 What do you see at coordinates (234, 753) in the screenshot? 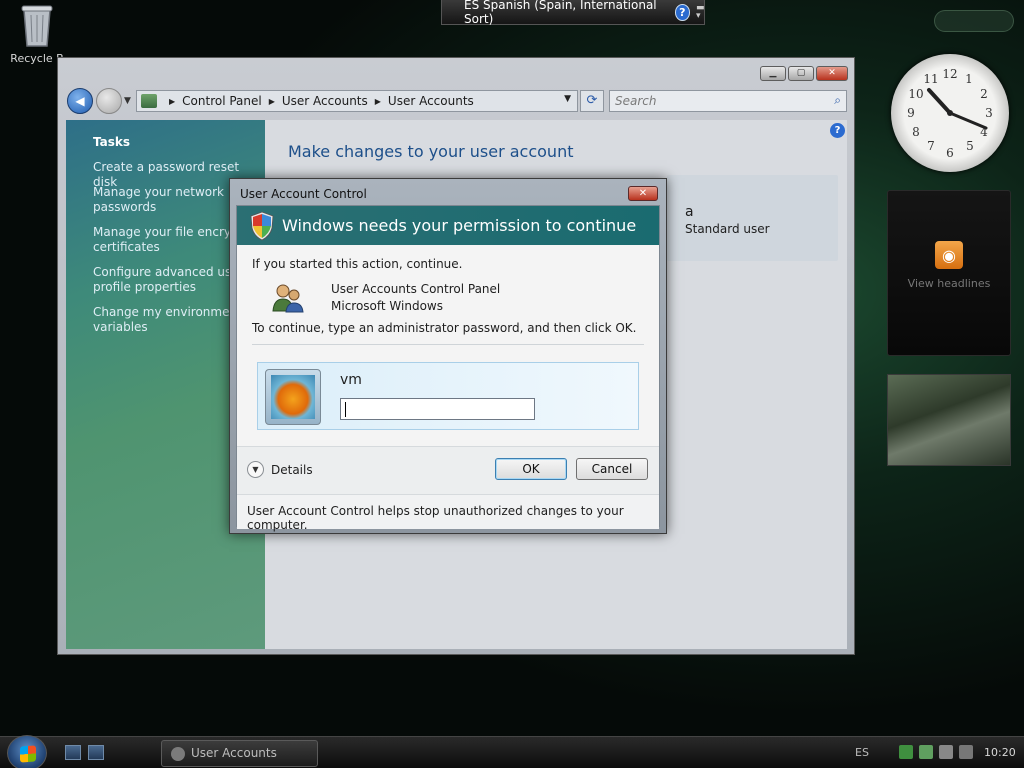
I see `taskbar-item-label: User Accounts` at bounding box center [234, 753].